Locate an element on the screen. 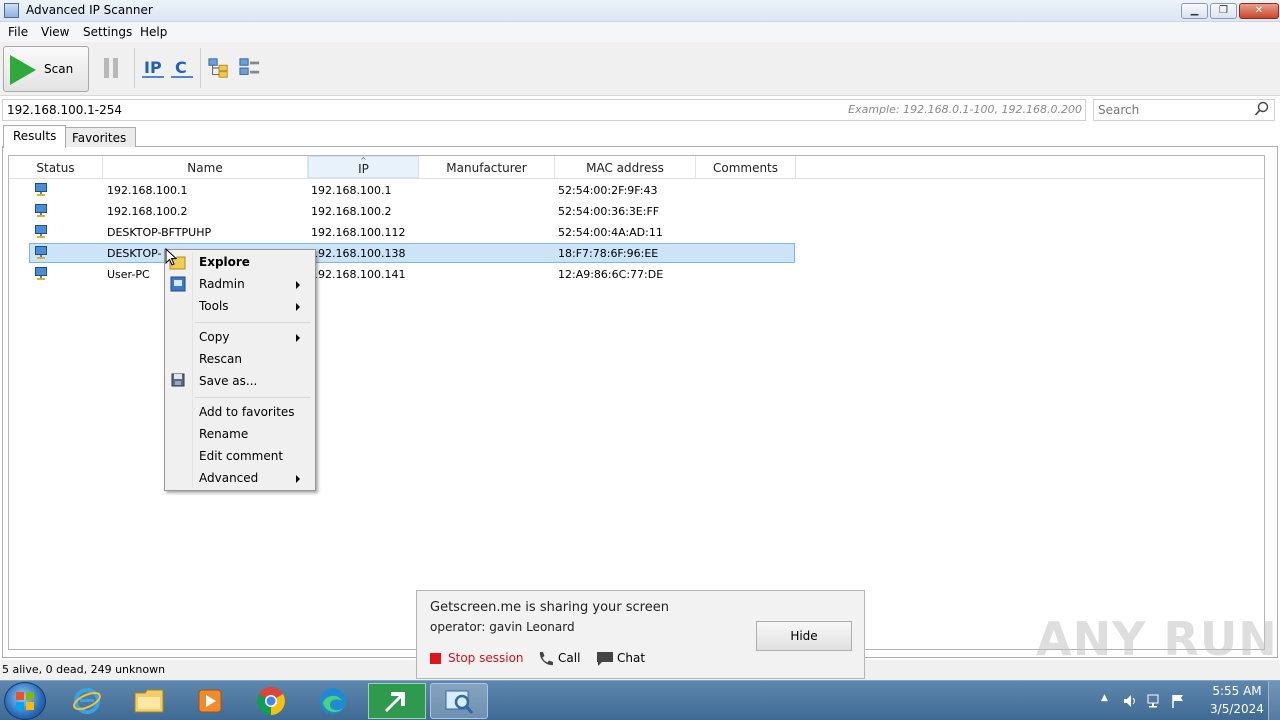 This screenshot has width=1280, height=720. mouse-cursor-icon is located at coordinates (171, 257).